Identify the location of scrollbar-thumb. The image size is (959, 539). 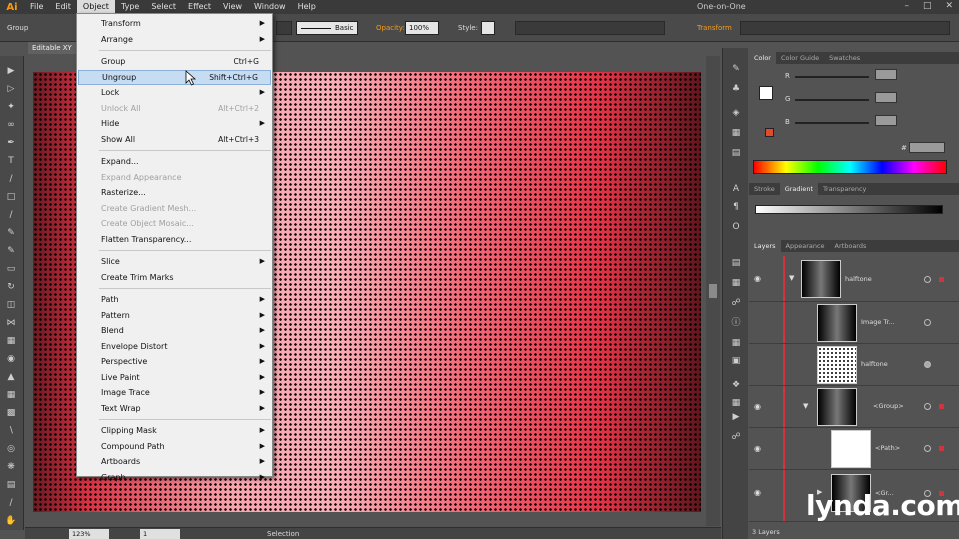
(713, 291).